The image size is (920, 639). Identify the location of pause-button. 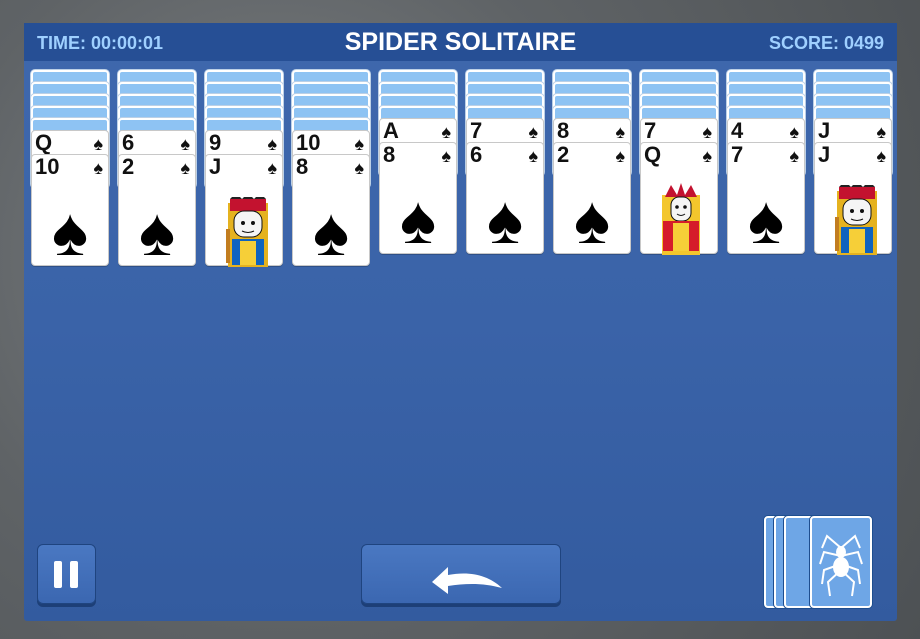
(66, 574).